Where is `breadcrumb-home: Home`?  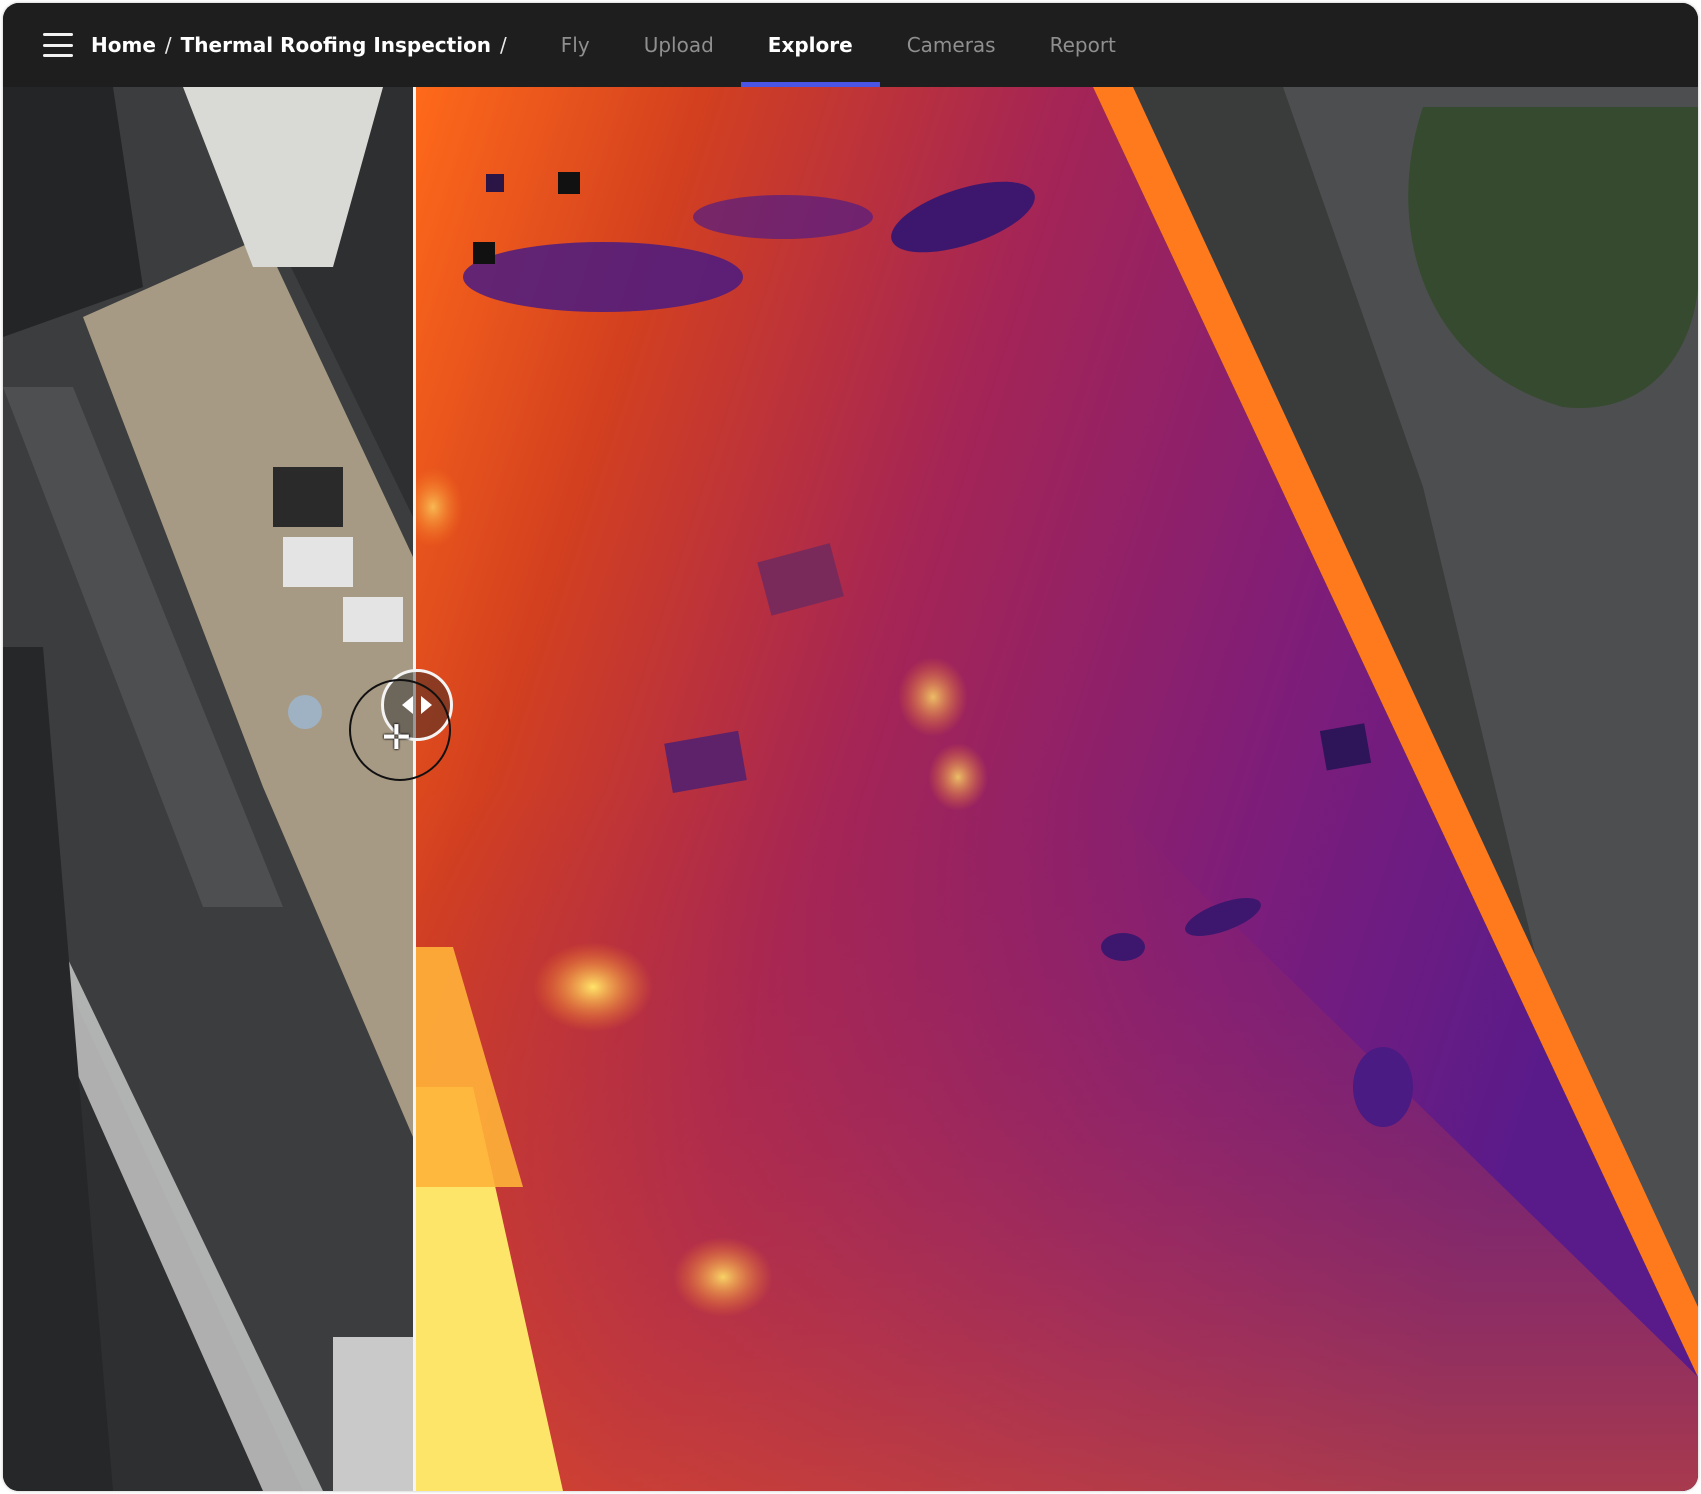
breadcrumb-home: Home is located at coordinates (123, 45).